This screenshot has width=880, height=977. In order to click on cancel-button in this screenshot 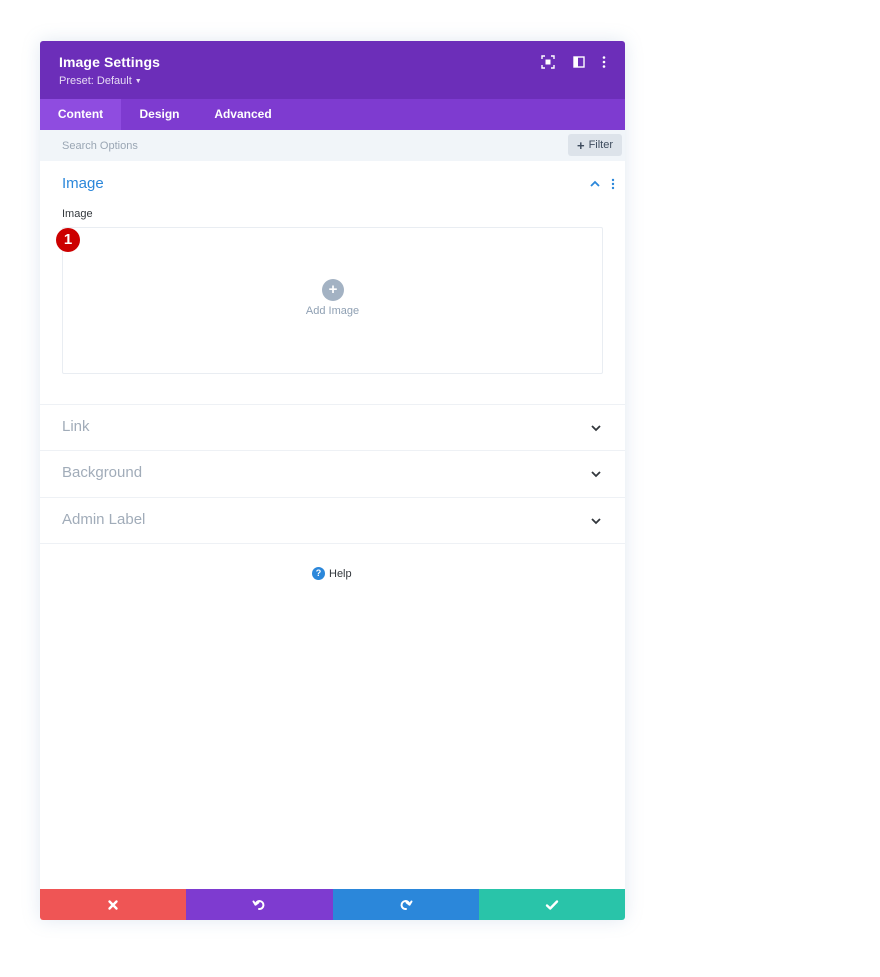, I will do `click(113, 904)`.